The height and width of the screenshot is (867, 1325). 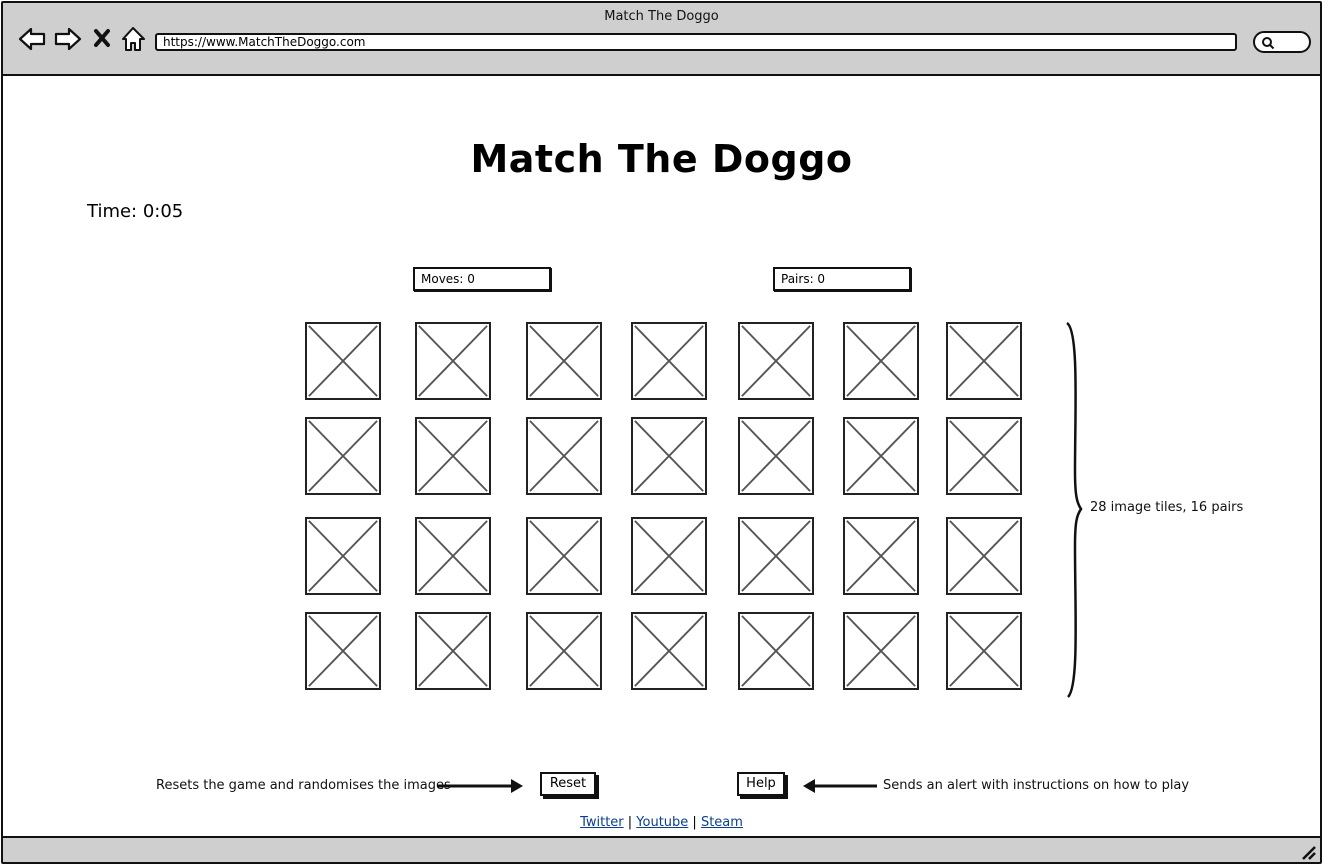 What do you see at coordinates (102, 39) in the screenshot?
I see `close-icon` at bounding box center [102, 39].